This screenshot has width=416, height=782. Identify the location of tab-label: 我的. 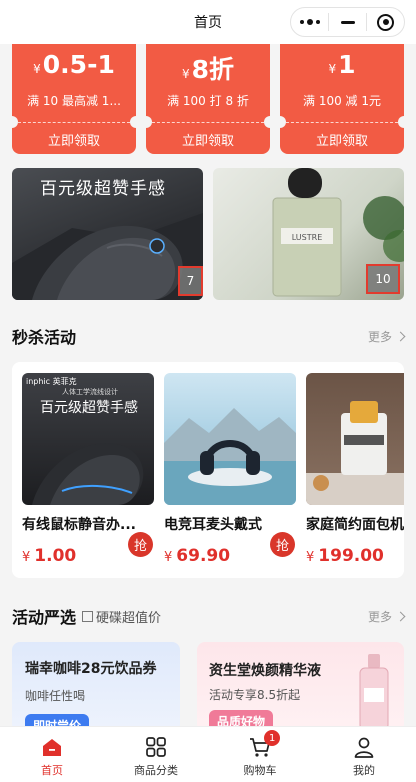
(364, 770).